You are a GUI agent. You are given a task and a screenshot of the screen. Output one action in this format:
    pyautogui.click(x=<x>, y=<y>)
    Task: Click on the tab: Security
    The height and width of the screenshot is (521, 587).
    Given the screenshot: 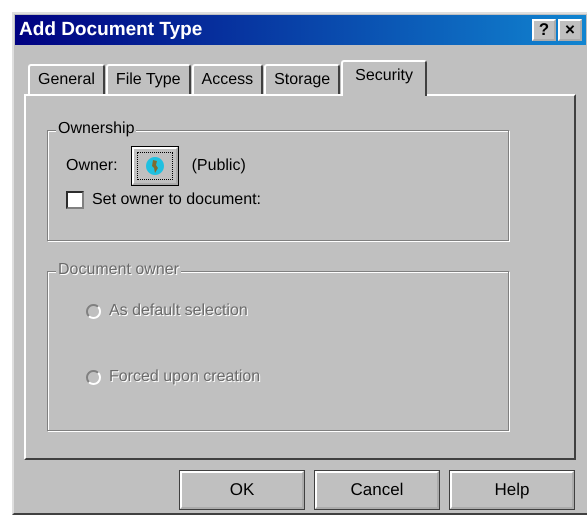 What is the action you would take?
    pyautogui.click(x=384, y=78)
    